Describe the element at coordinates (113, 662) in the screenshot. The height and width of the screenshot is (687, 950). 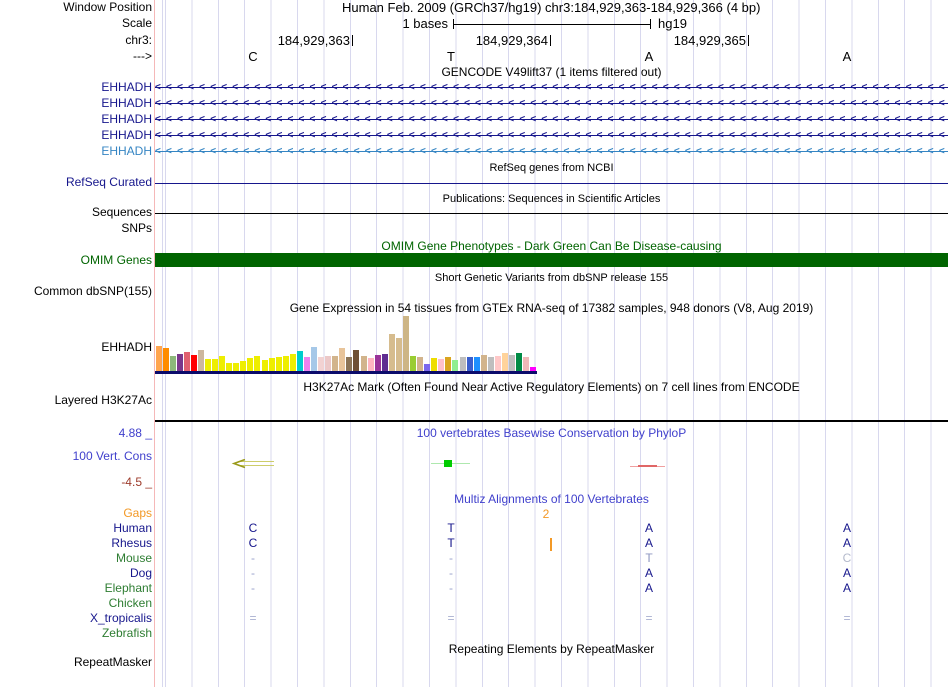
I see `track-label-repeatmasker: RepeatMasker` at that location.